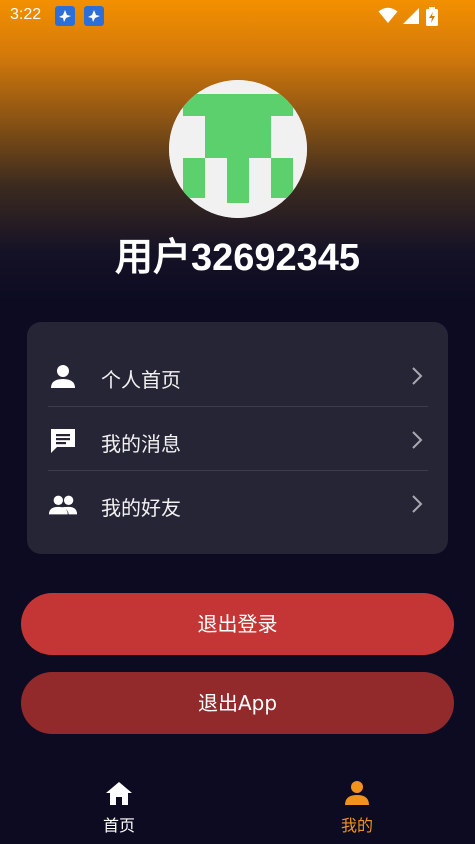 The height and width of the screenshot is (844, 475). I want to click on logout-button: 退出登录, so click(237, 624).